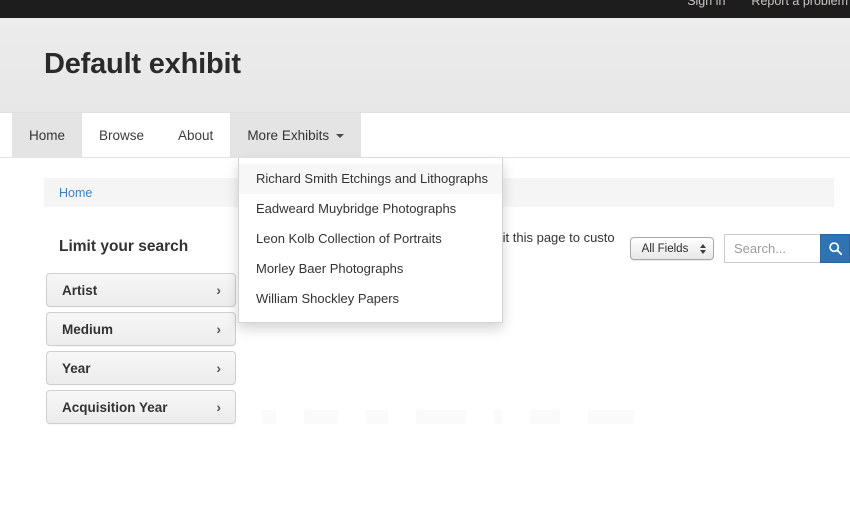 This screenshot has width=850, height=514. Describe the element at coordinates (340, 135) in the screenshot. I see `chevron-down-icon` at that location.